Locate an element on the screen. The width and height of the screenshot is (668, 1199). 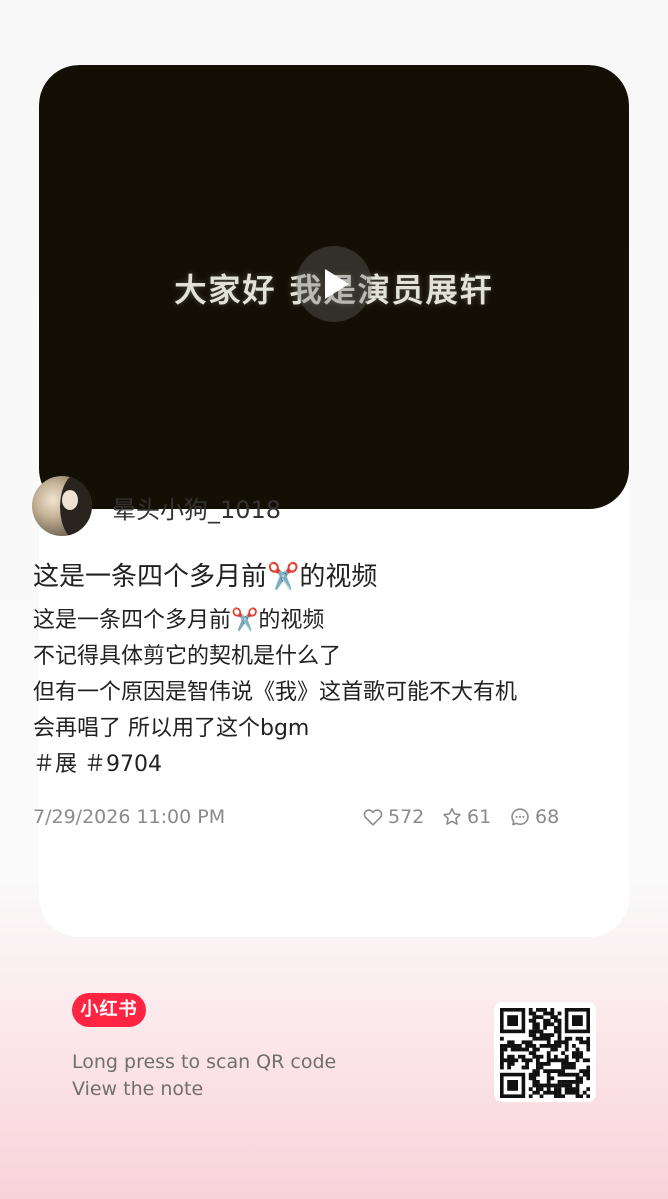
note-date: 7/29/2026 11:00 PM is located at coordinates (129, 817).